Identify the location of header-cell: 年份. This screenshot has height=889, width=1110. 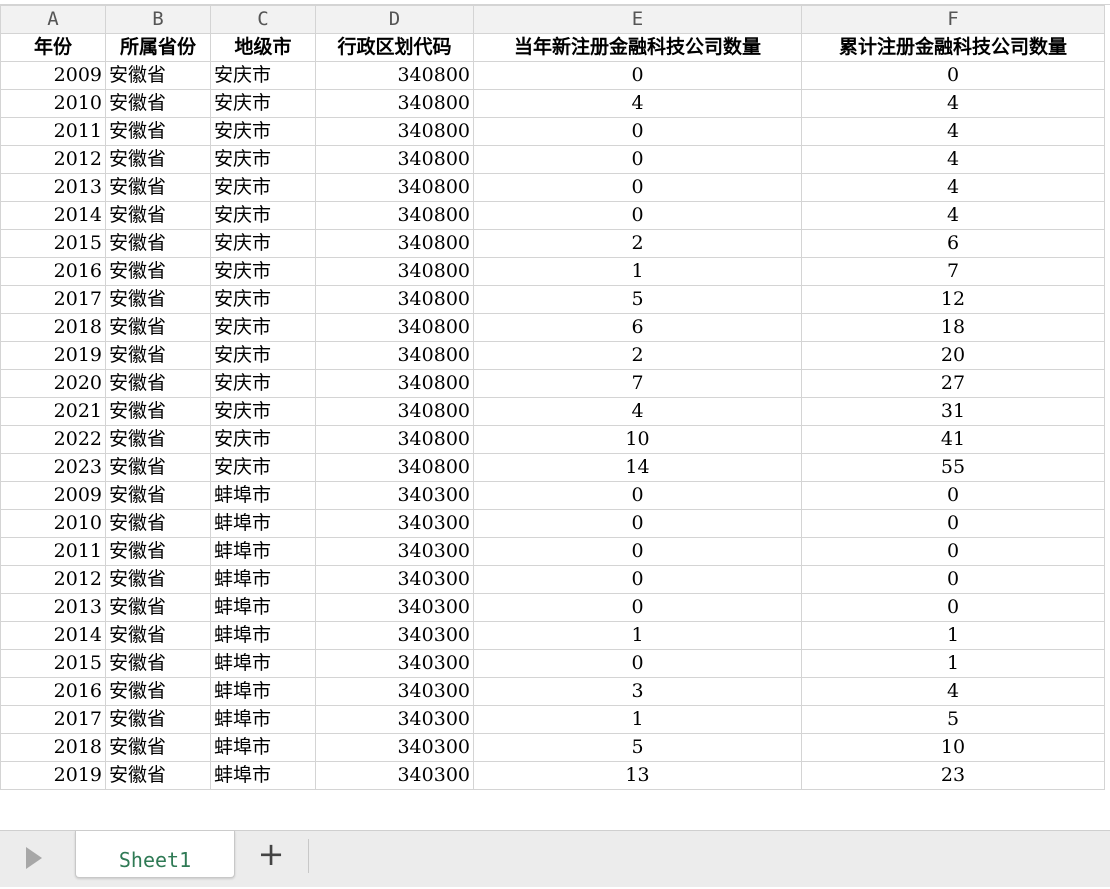
(53, 47).